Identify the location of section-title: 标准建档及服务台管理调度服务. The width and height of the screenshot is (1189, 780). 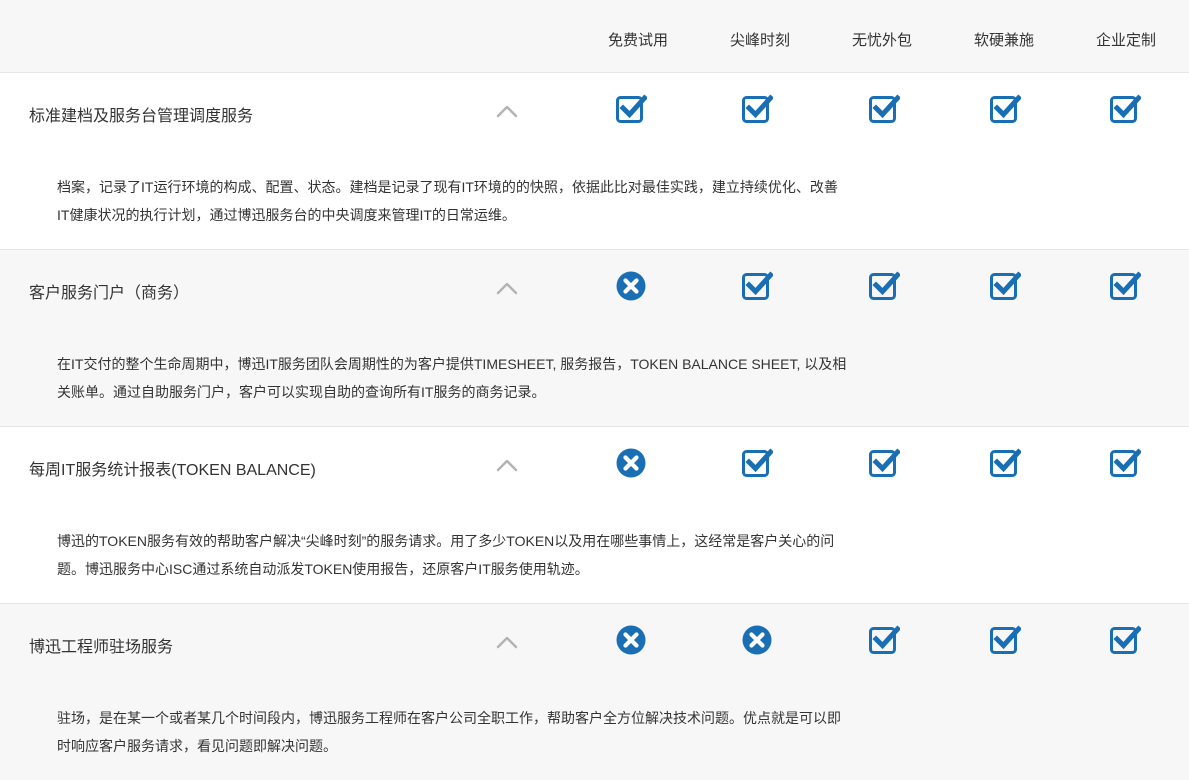
(141, 114).